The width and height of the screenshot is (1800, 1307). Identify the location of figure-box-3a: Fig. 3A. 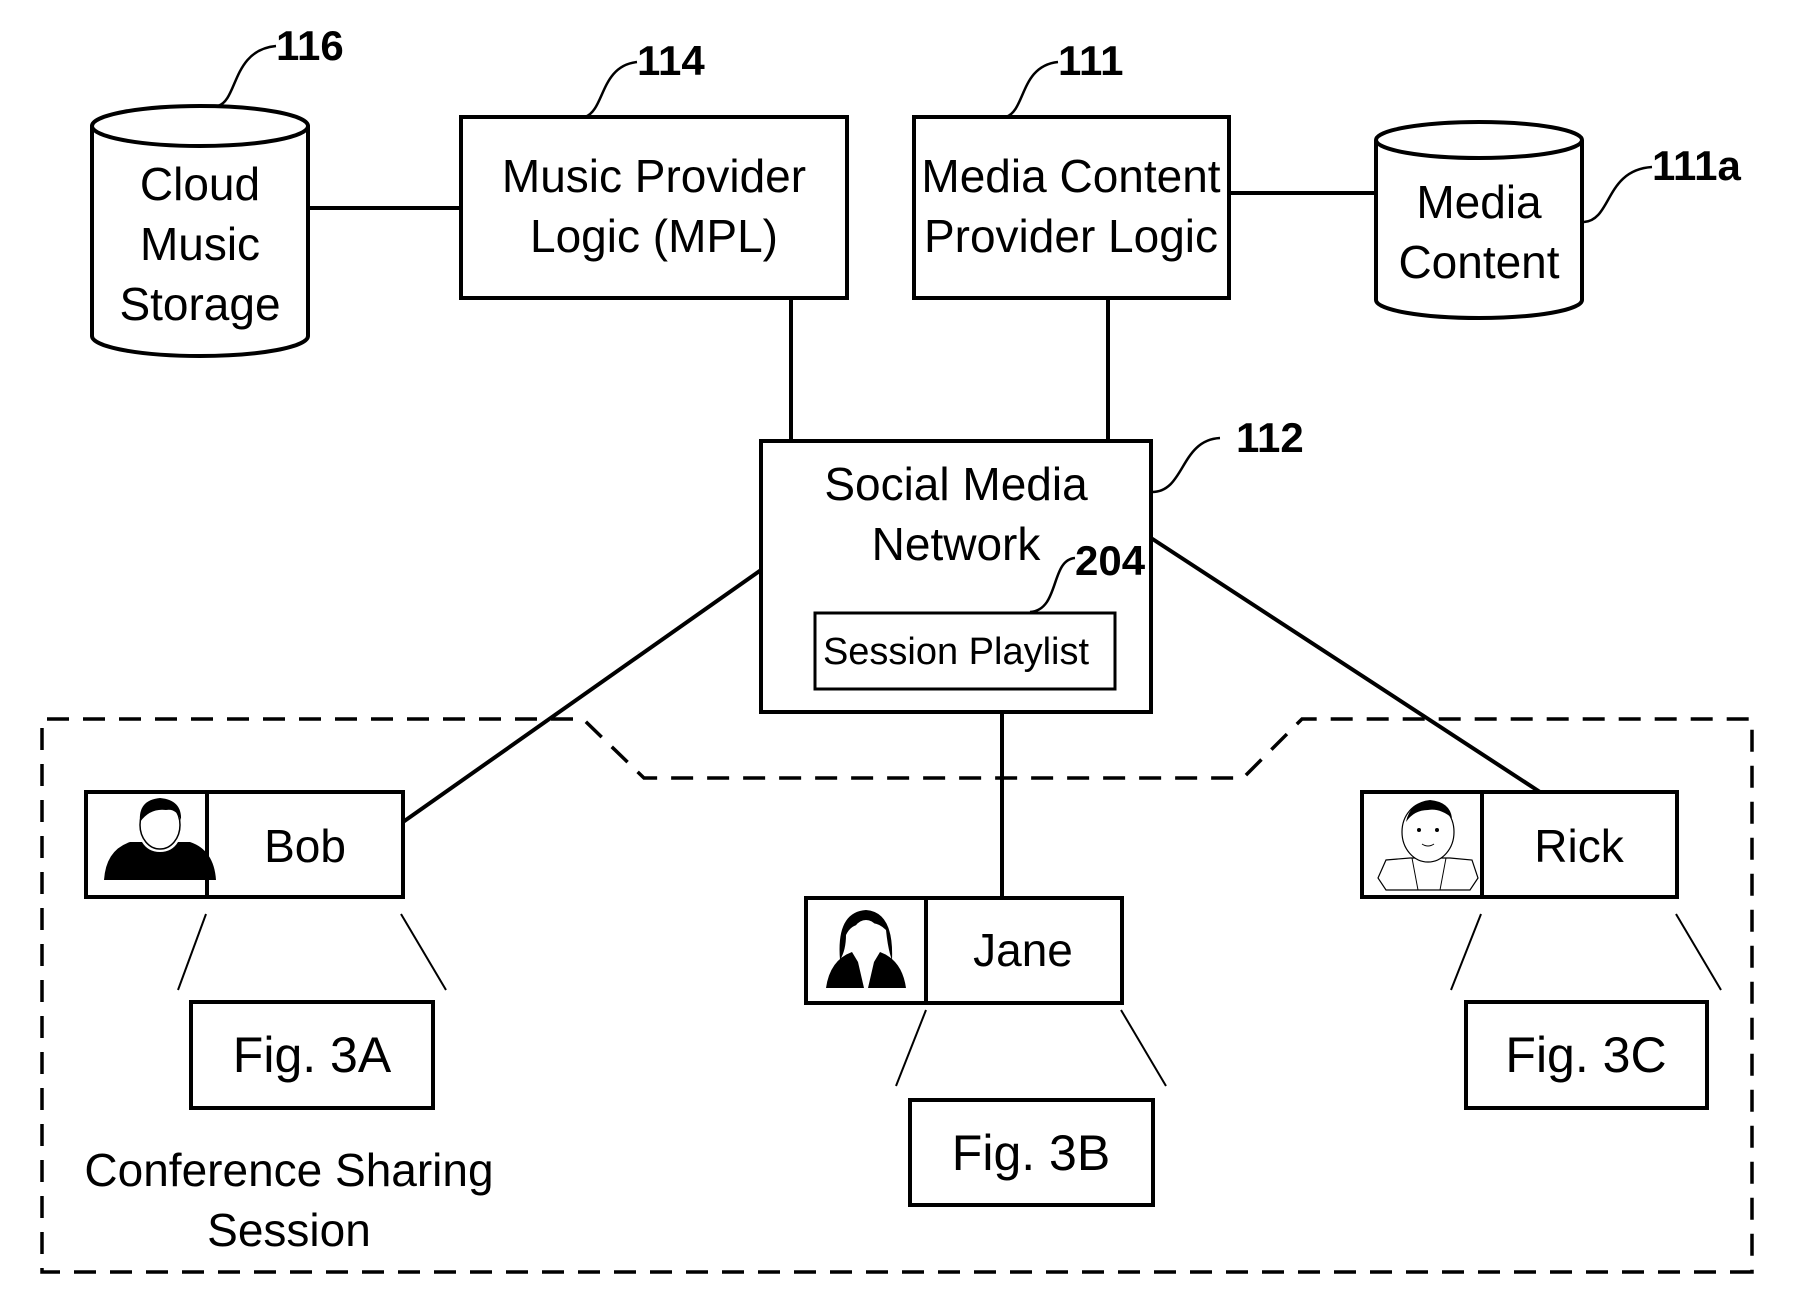
(312, 1055).